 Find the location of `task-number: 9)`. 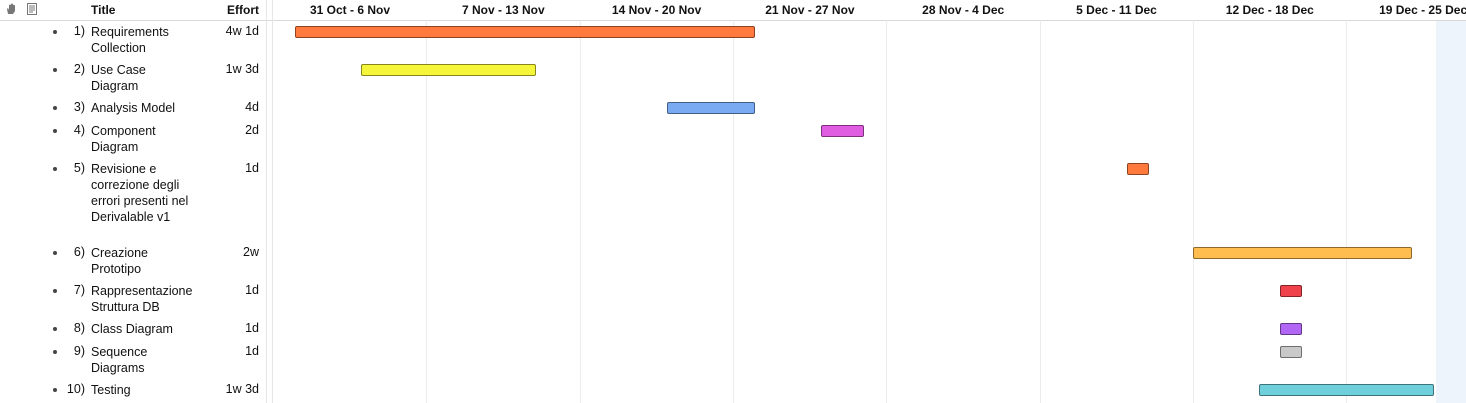

task-number: 9) is located at coordinates (79, 351).